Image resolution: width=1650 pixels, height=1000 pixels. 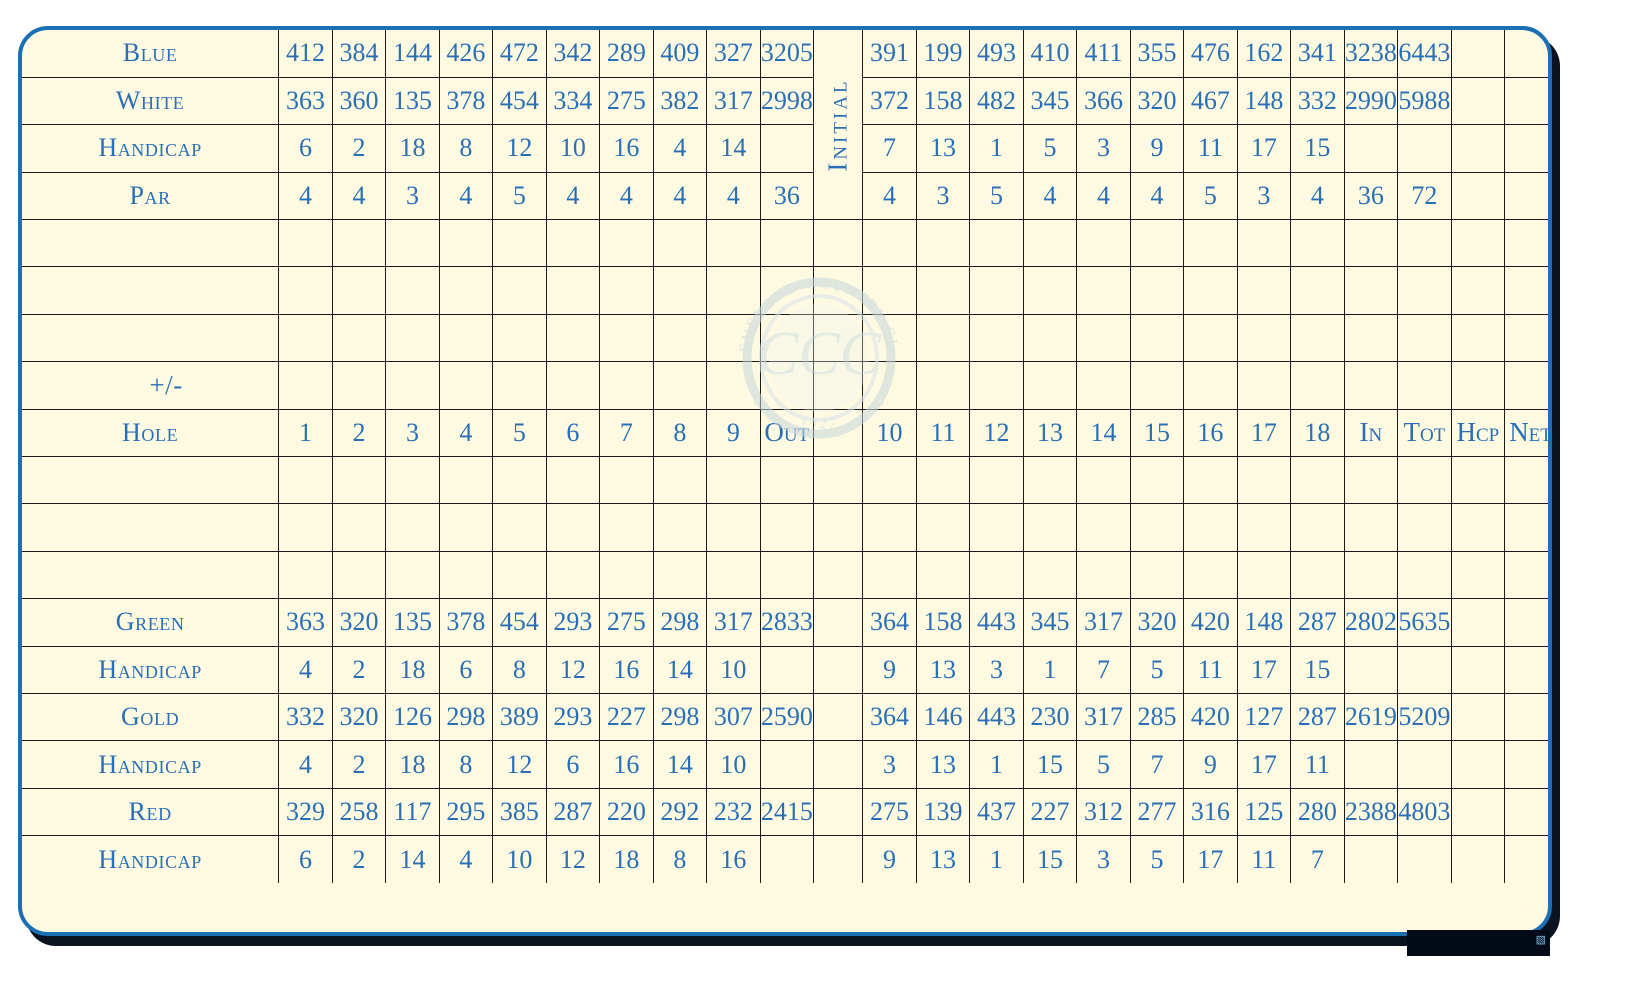 What do you see at coordinates (787, 338) in the screenshot?
I see `p3-out` at bounding box center [787, 338].